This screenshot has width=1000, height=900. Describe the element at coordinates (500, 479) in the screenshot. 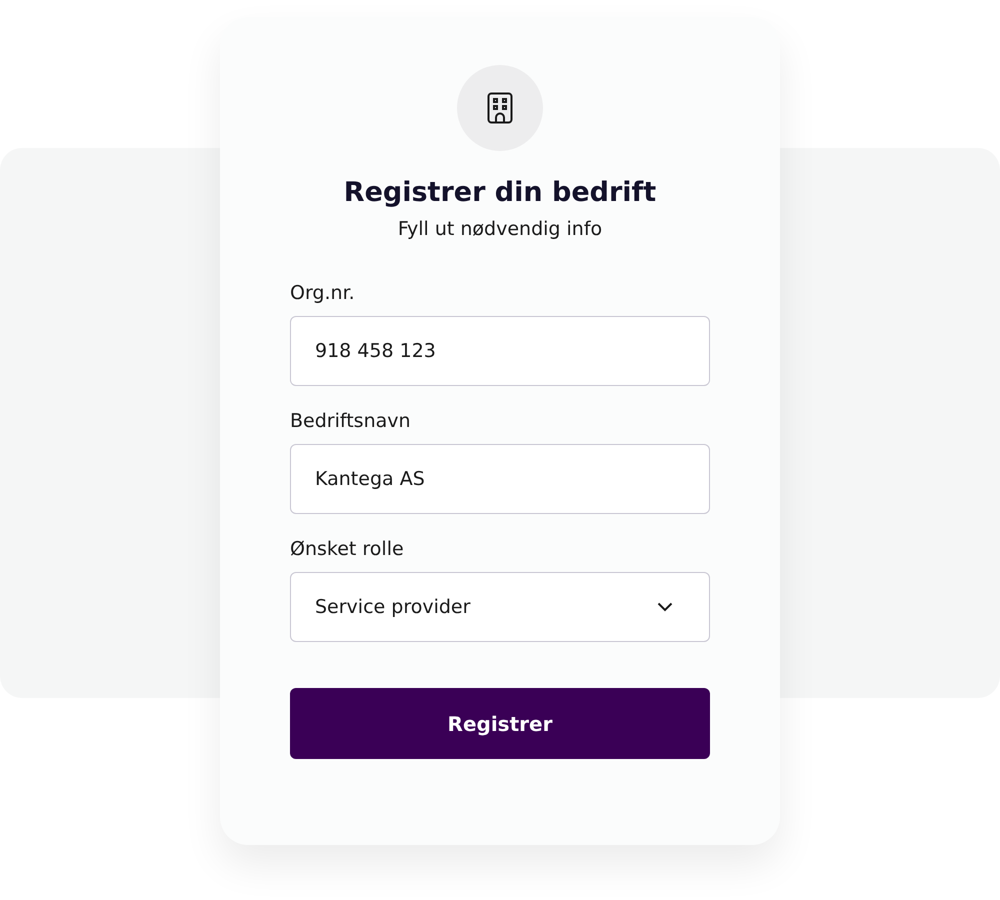

I see `input-field: Kantega AS` at that location.